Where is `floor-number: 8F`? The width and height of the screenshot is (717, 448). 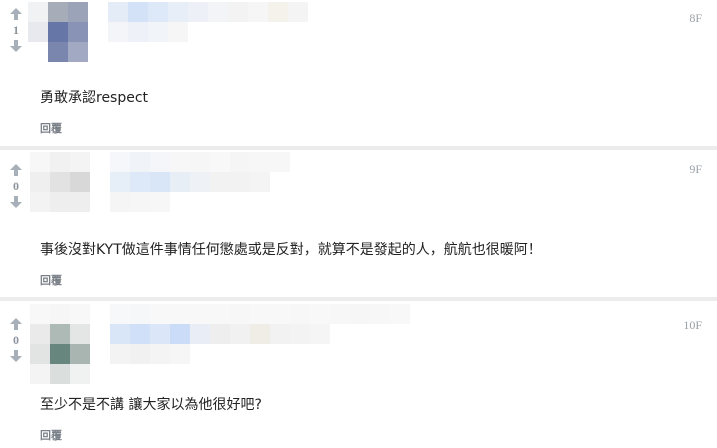 floor-number: 8F is located at coordinates (695, 18).